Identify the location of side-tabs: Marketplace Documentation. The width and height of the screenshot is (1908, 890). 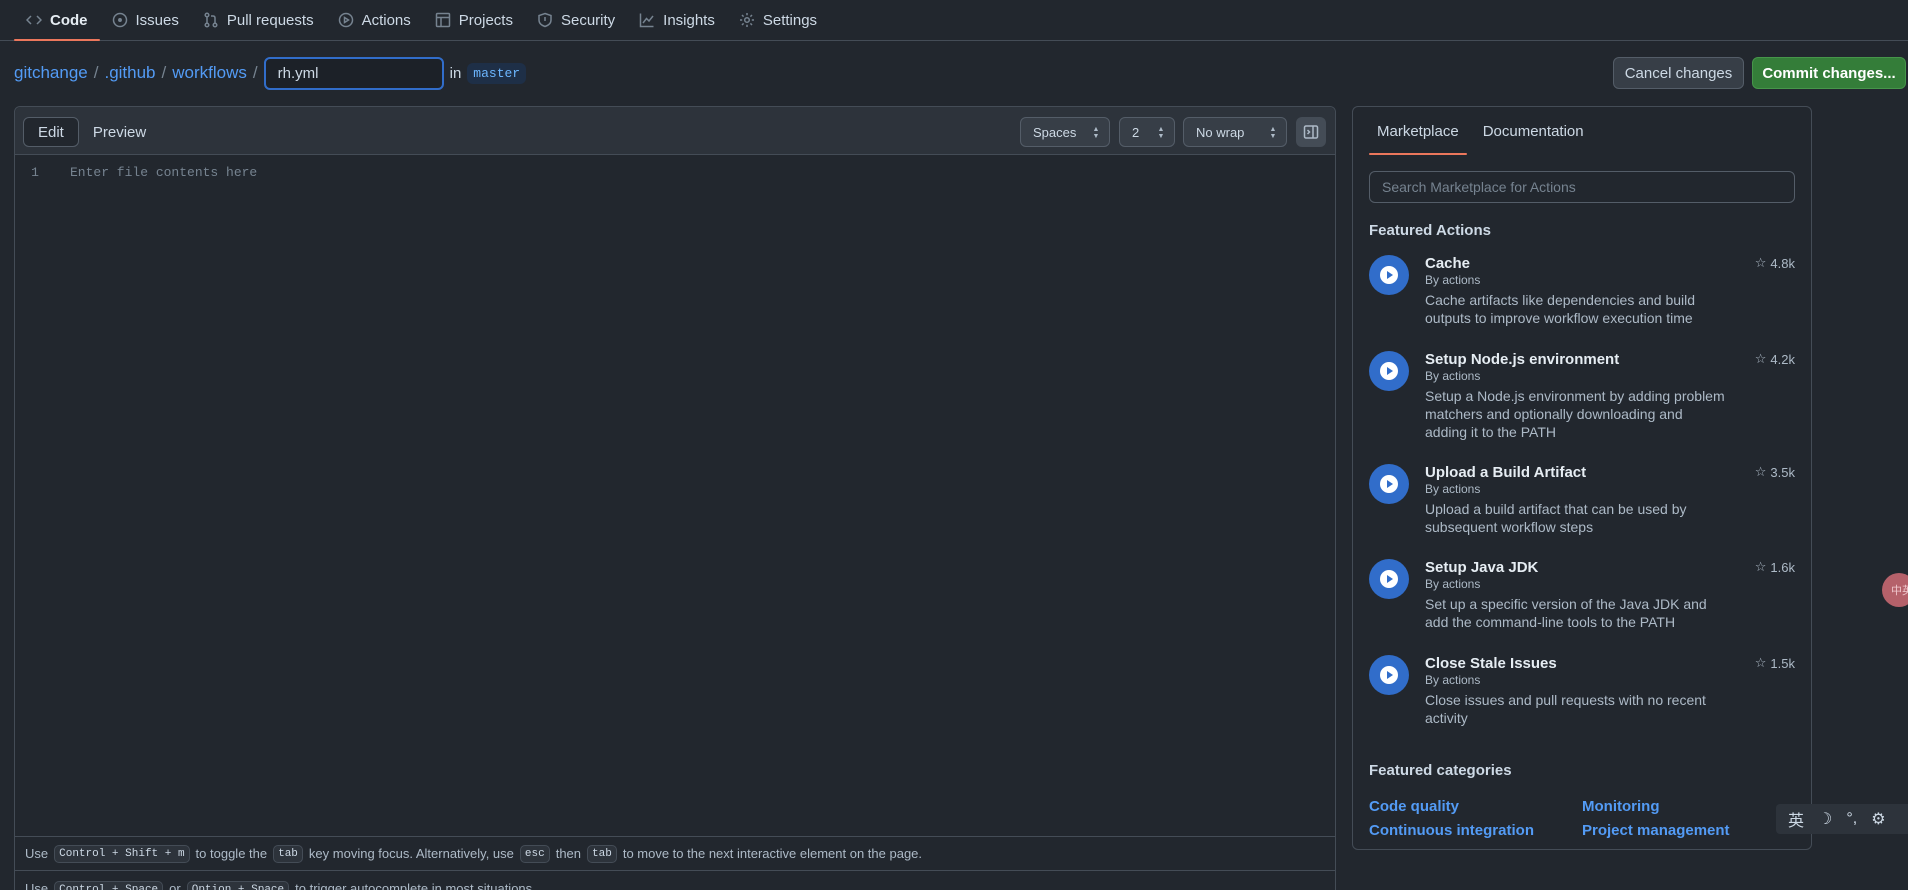
(1484, 131).